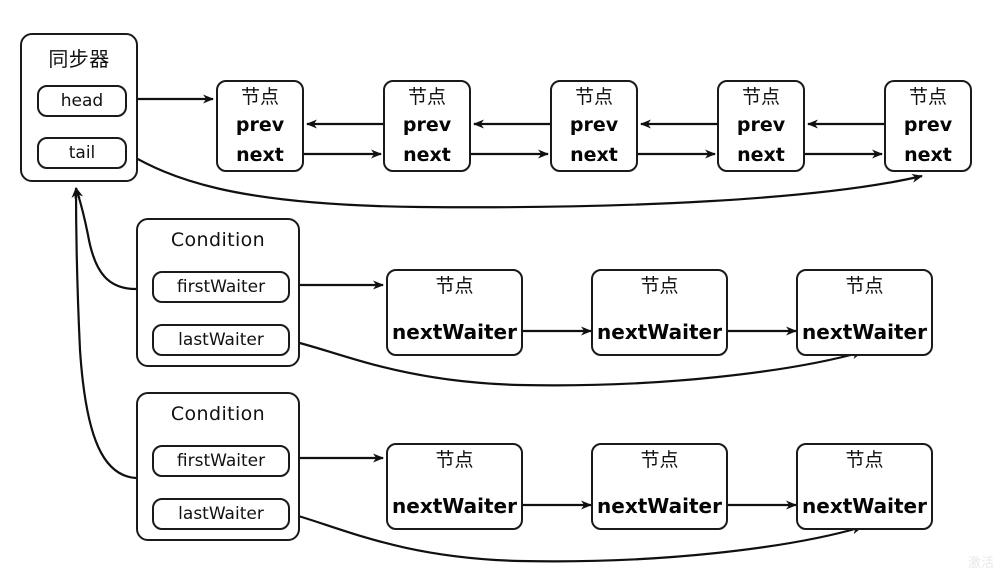 The image size is (1000, 573). What do you see at coordinates (980, 563) in the screenshot?
I see `watermark-text: 激活` at bounding box center [980, 563].